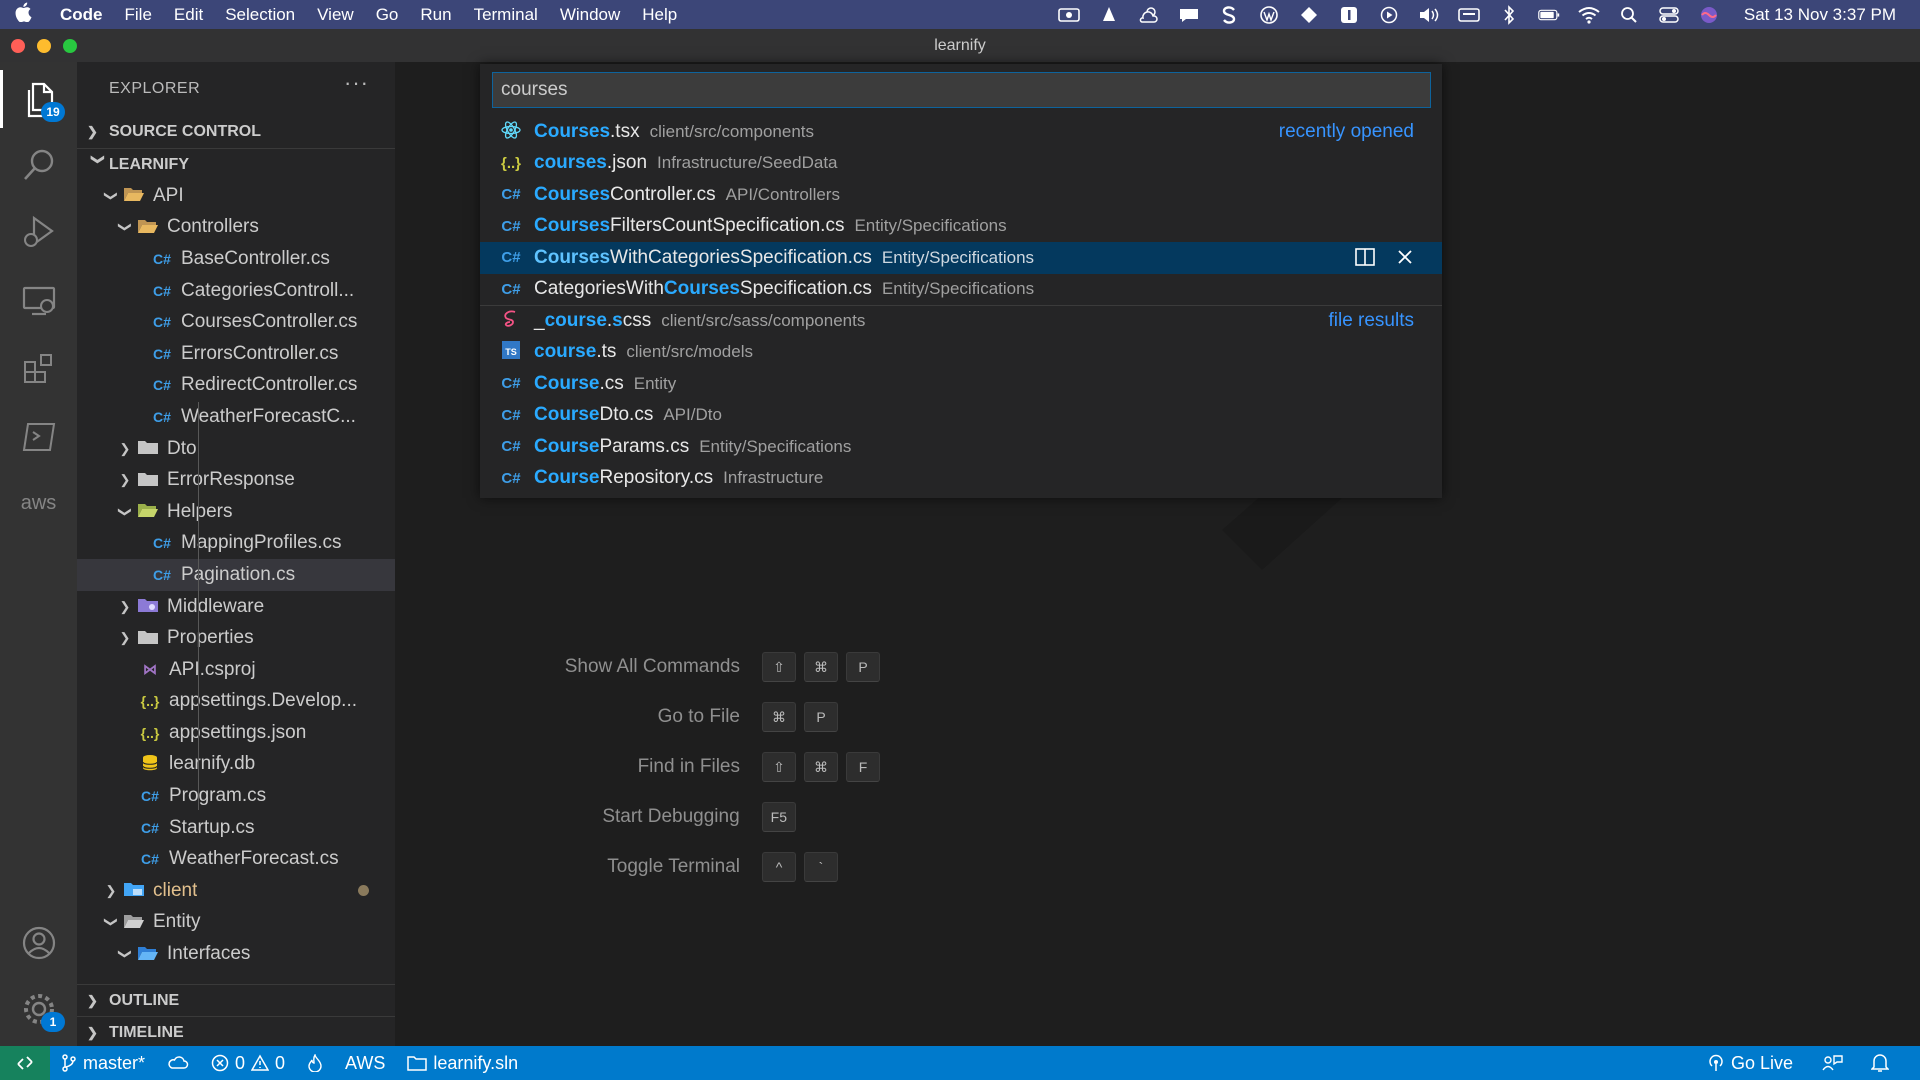  Describe the element at coordinates (961, 479) in the screenshot. I see `quick-open-result: C# CourseRepository.cs Infrastructure` at that location.